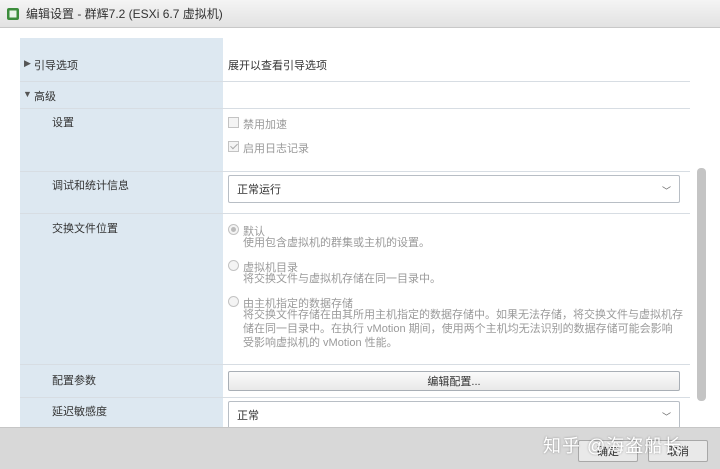 The height and width of the screenshot is (469, 720). What do you see at coordinates (233, 301) in the screenshot?
I see `swap-host-datastore-radio` at bounding box center [233, 301].